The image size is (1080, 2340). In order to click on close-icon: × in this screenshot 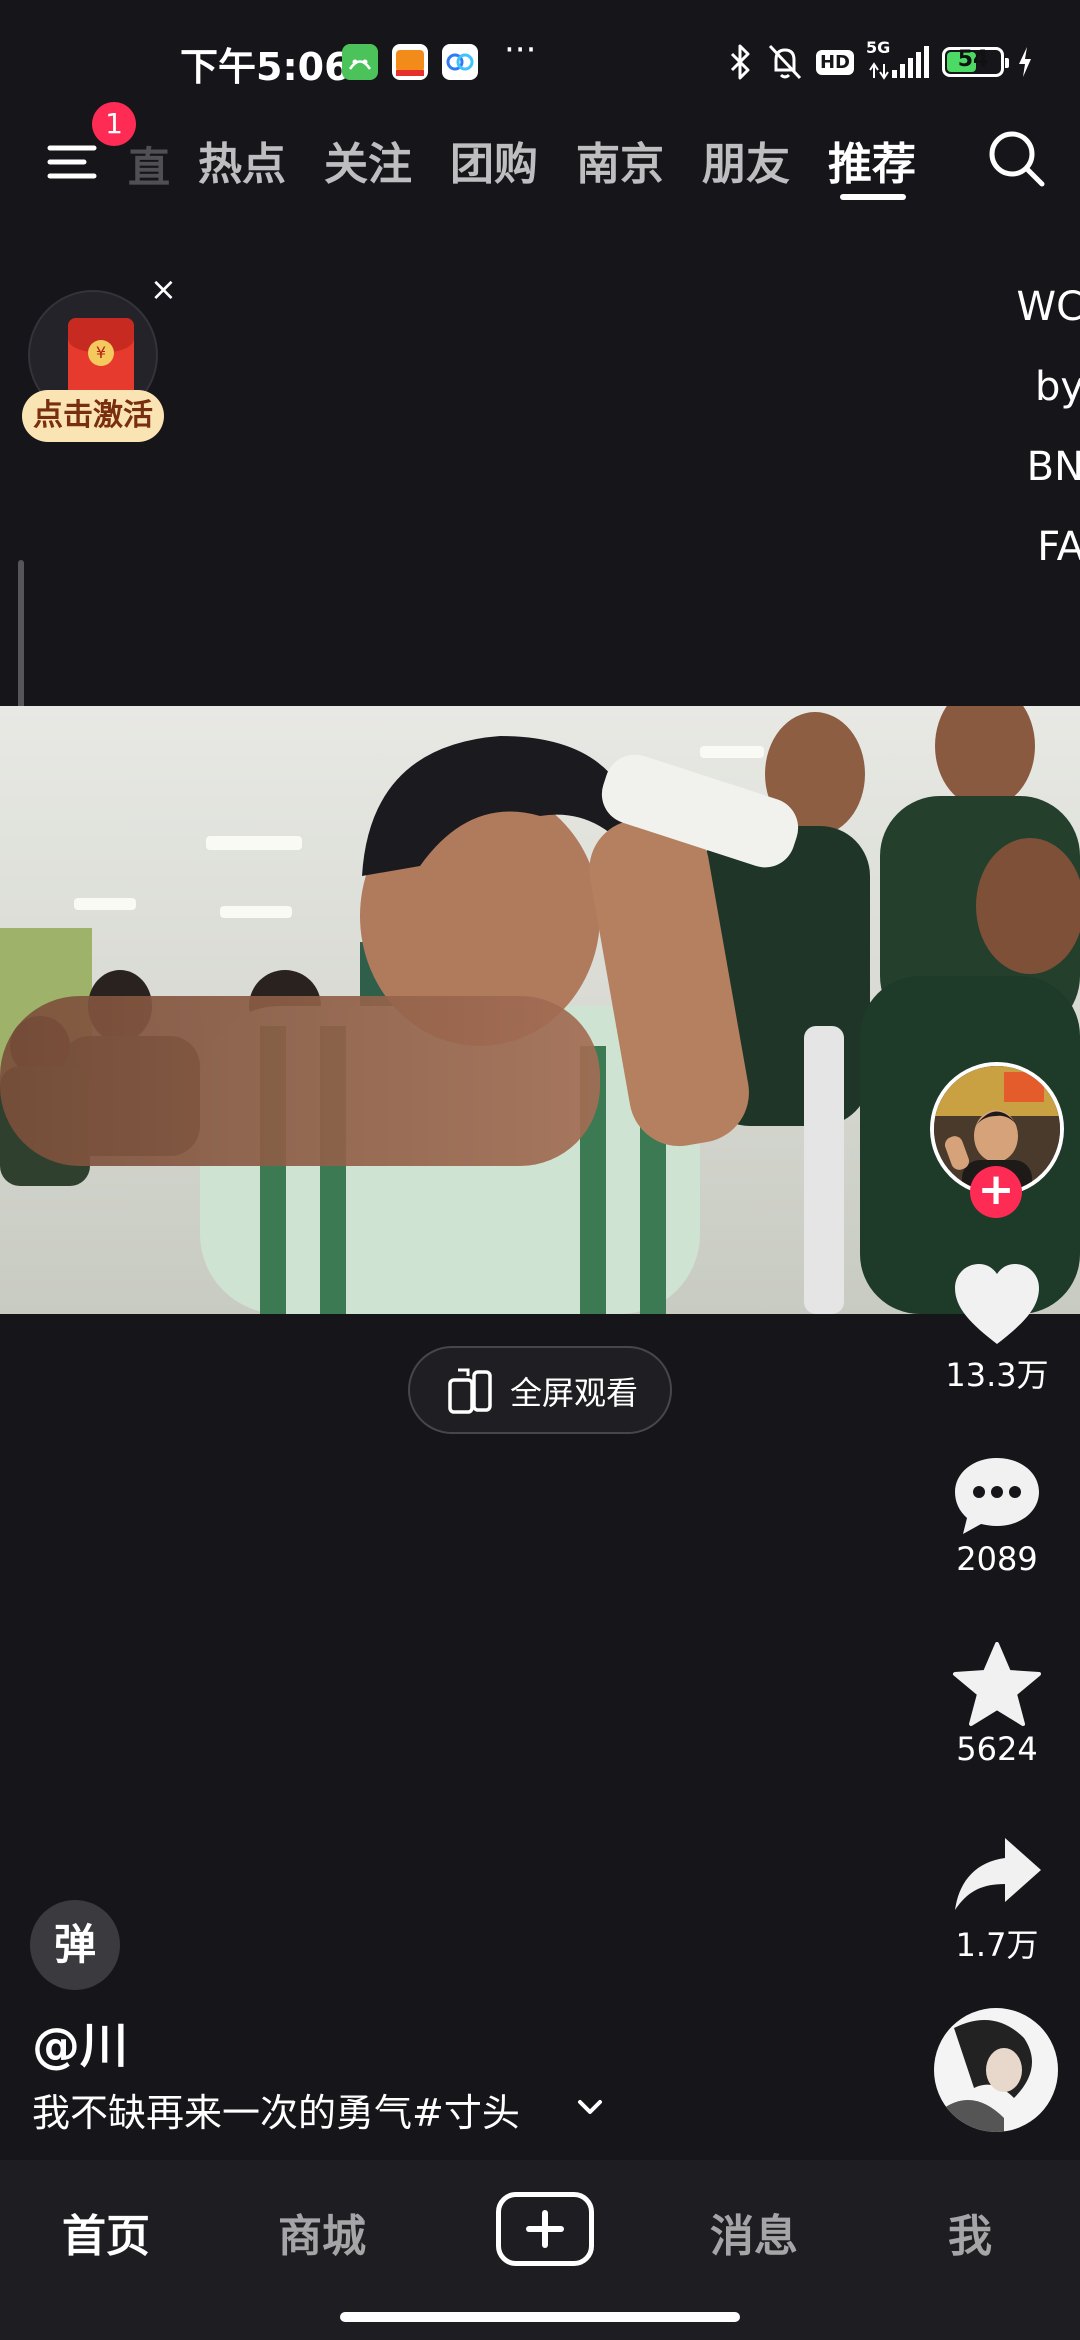, I will do `click(163, 289)`.